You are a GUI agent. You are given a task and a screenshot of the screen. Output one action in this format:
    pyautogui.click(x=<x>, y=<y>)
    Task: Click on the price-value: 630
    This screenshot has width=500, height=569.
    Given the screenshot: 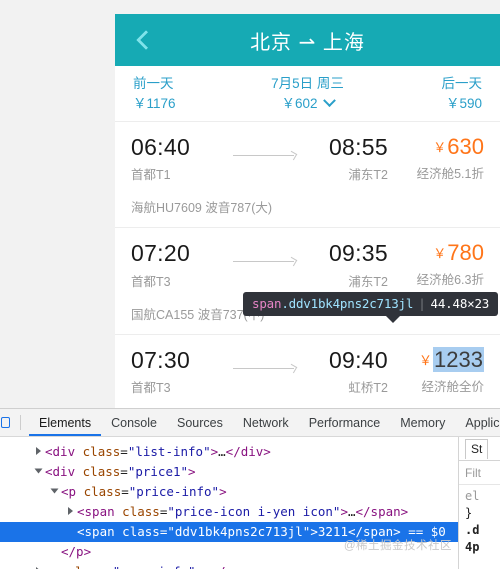 What is the action you would take?
    pyautogui.click(x=465, y=146)
    